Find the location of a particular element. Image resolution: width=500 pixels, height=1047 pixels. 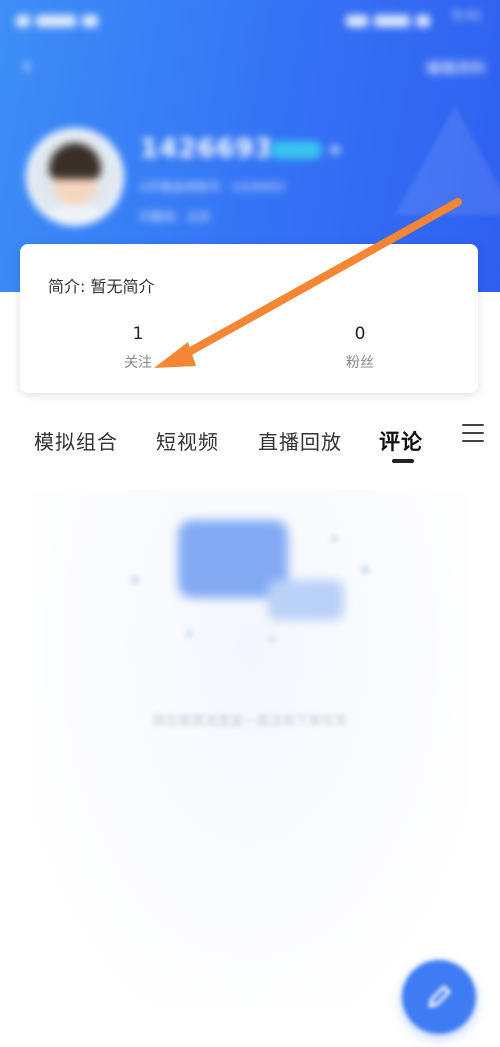

level-badge is located at coordinates (296, 150).